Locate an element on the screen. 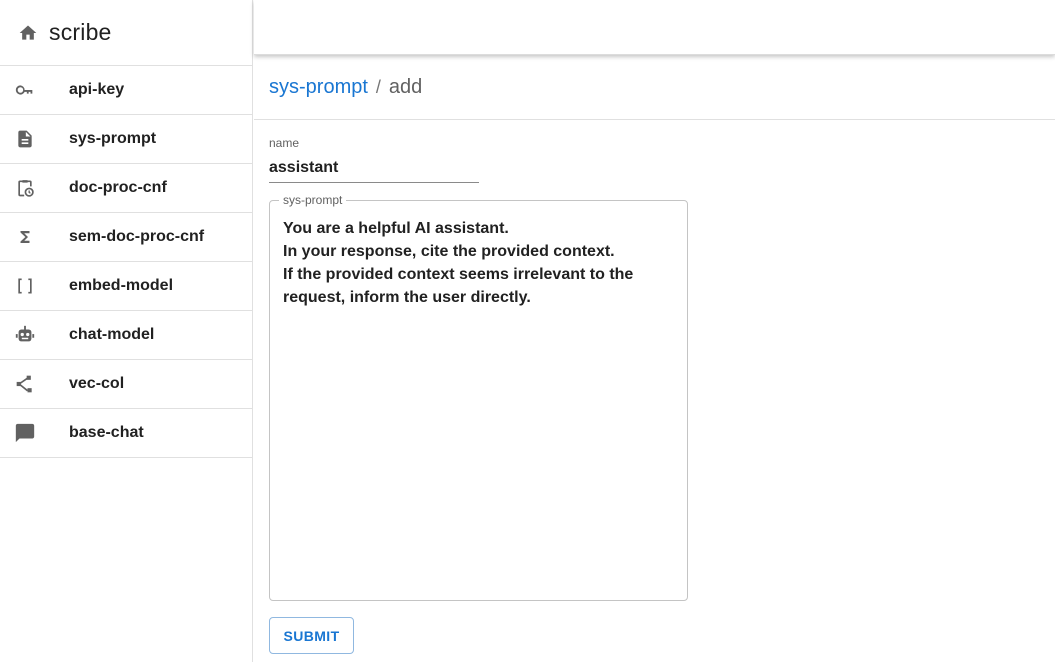  sidebar-item-vec-col: vec-col is located at coordinates (126, 384).